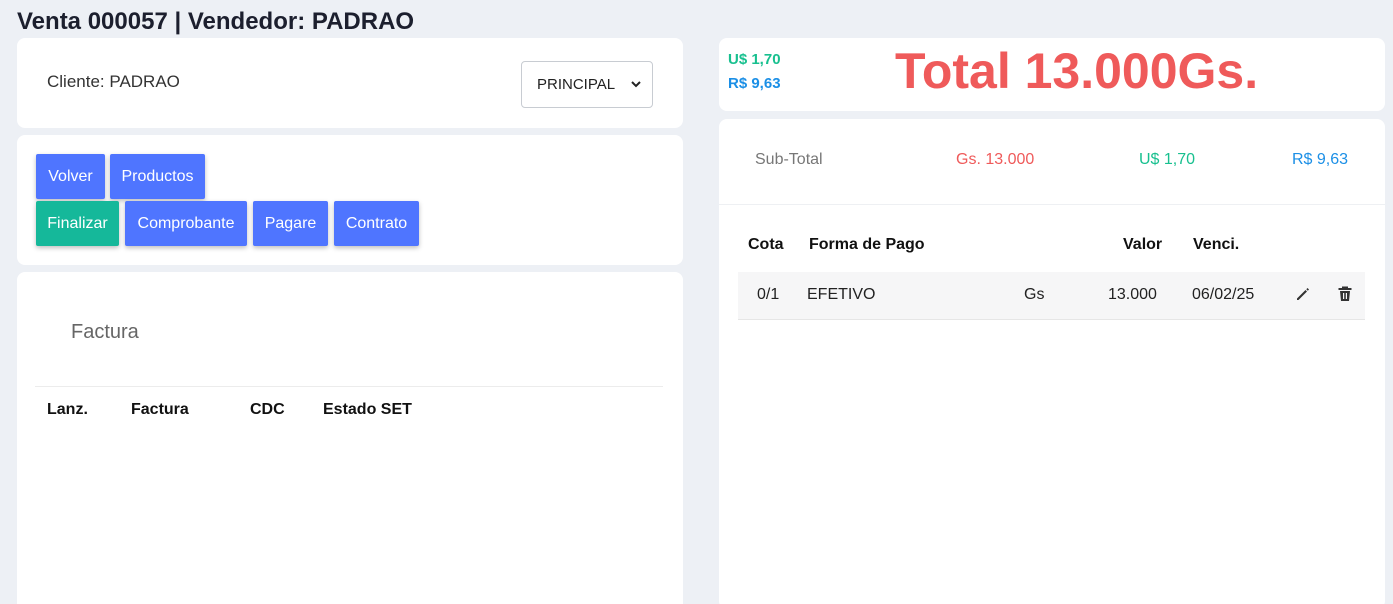 The image size is (1393, 604). Describe the element at coordinates (1051, 296) in the screenshot. I see `table-row: 0/1 EFETIVO Gs 13.000 06/02/25` at that location.